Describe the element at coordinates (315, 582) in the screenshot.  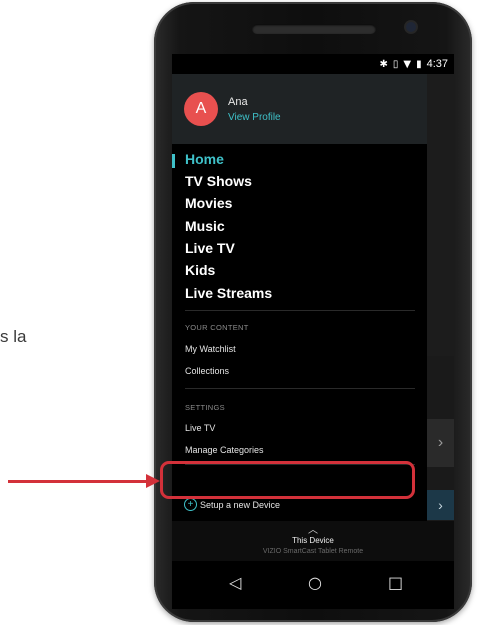
I see `home-icon: ○` at that location.